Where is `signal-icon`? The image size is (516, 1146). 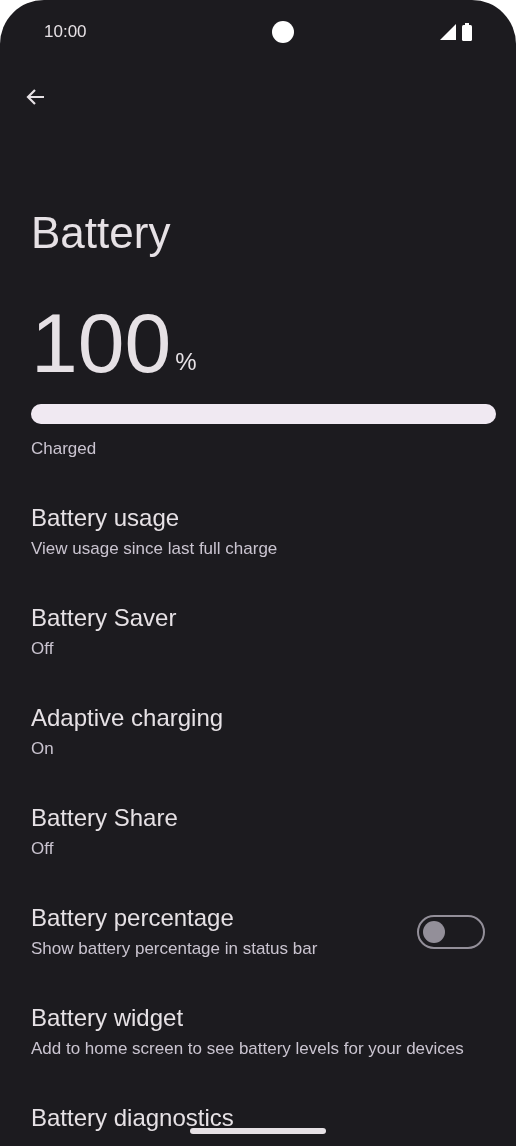
signal-icon is located at coordinates (448, 32).